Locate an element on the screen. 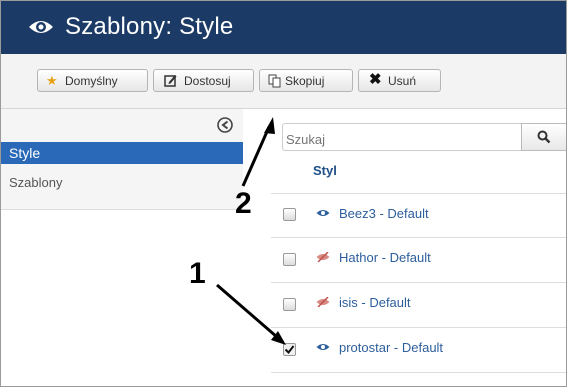  annotation-label-2: 2 is located at coordinates (243, 203).